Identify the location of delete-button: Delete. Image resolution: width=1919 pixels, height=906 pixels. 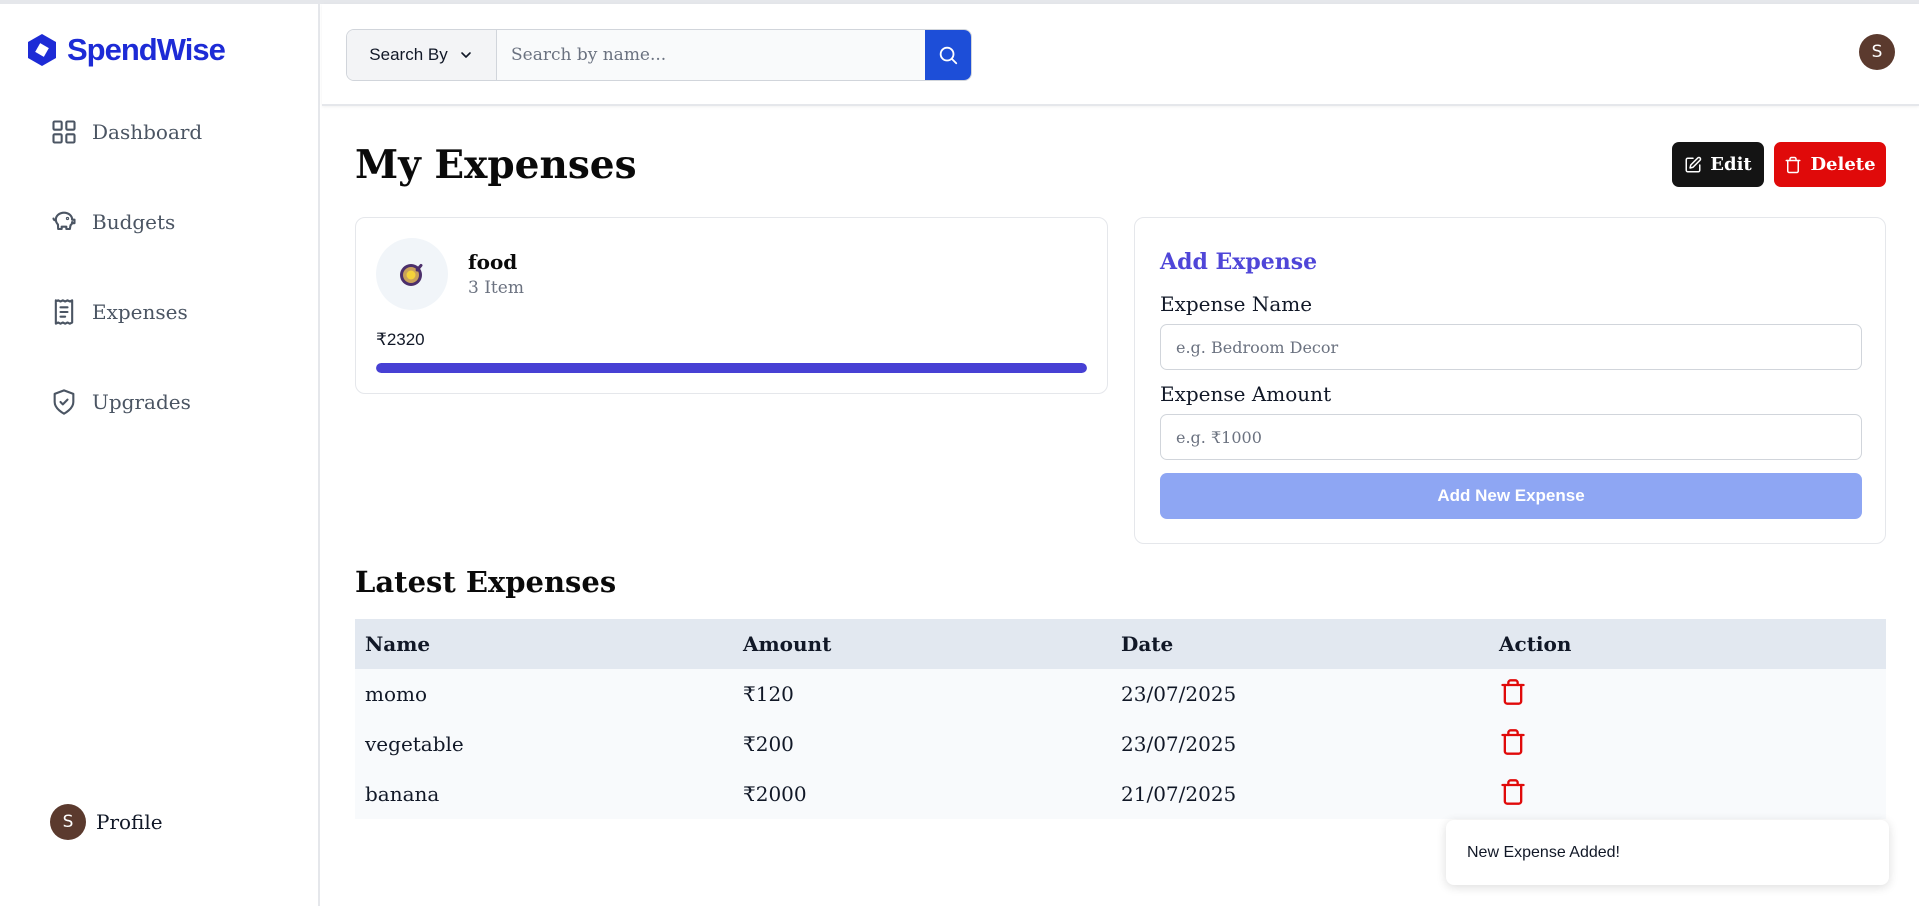
(1830, 164).